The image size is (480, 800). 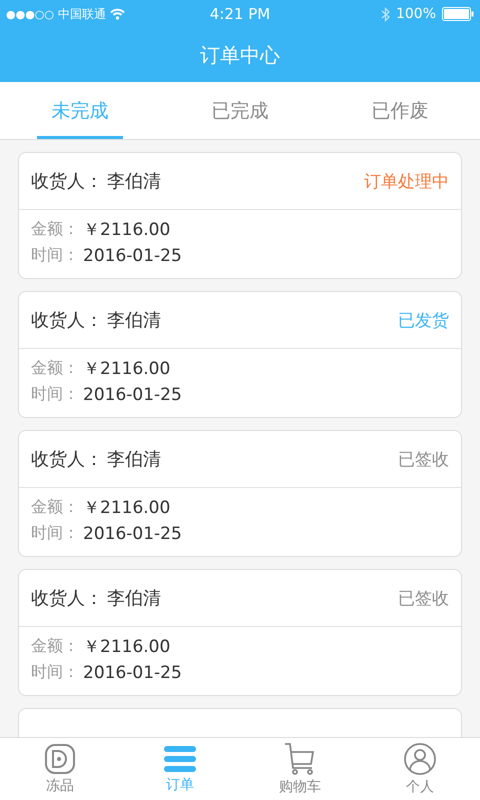 What do you see at coordinates (60, 769) in the screenshot?
I see `nav-tab: 冻品` at bounding box center [60, 769].